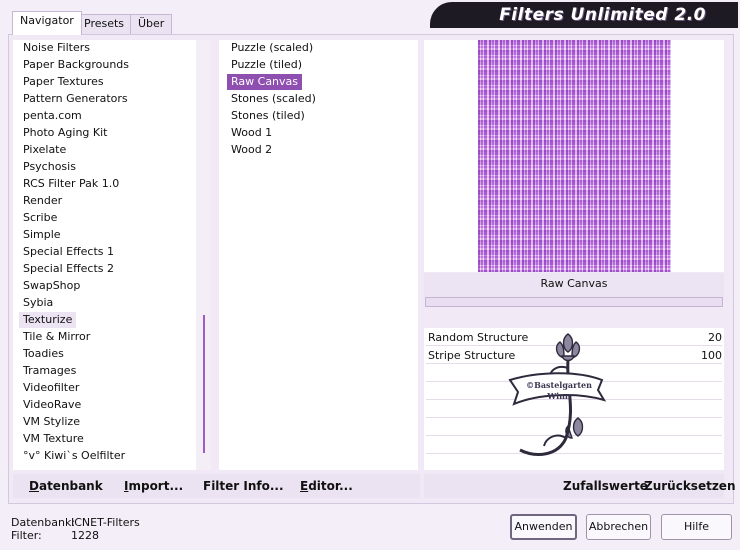 The height and width of the screenshot is (550, 740). I want to click on help-button: Hilfe, so click(696, 527).